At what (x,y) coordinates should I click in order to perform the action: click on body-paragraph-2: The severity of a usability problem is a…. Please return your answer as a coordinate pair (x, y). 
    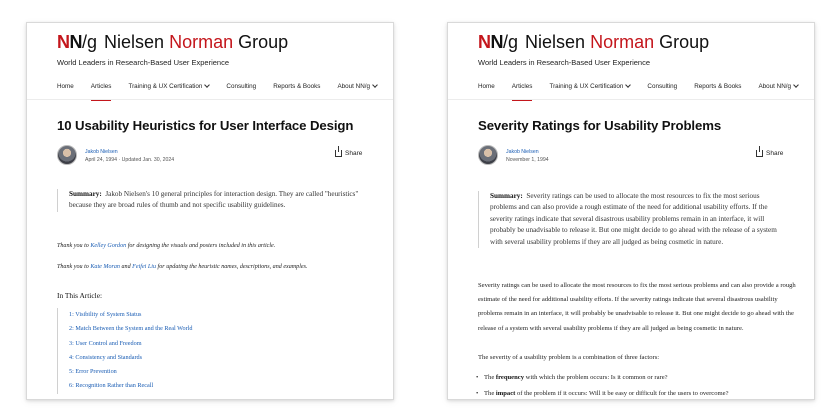
    Looking at the image, I should click on (569, 357).